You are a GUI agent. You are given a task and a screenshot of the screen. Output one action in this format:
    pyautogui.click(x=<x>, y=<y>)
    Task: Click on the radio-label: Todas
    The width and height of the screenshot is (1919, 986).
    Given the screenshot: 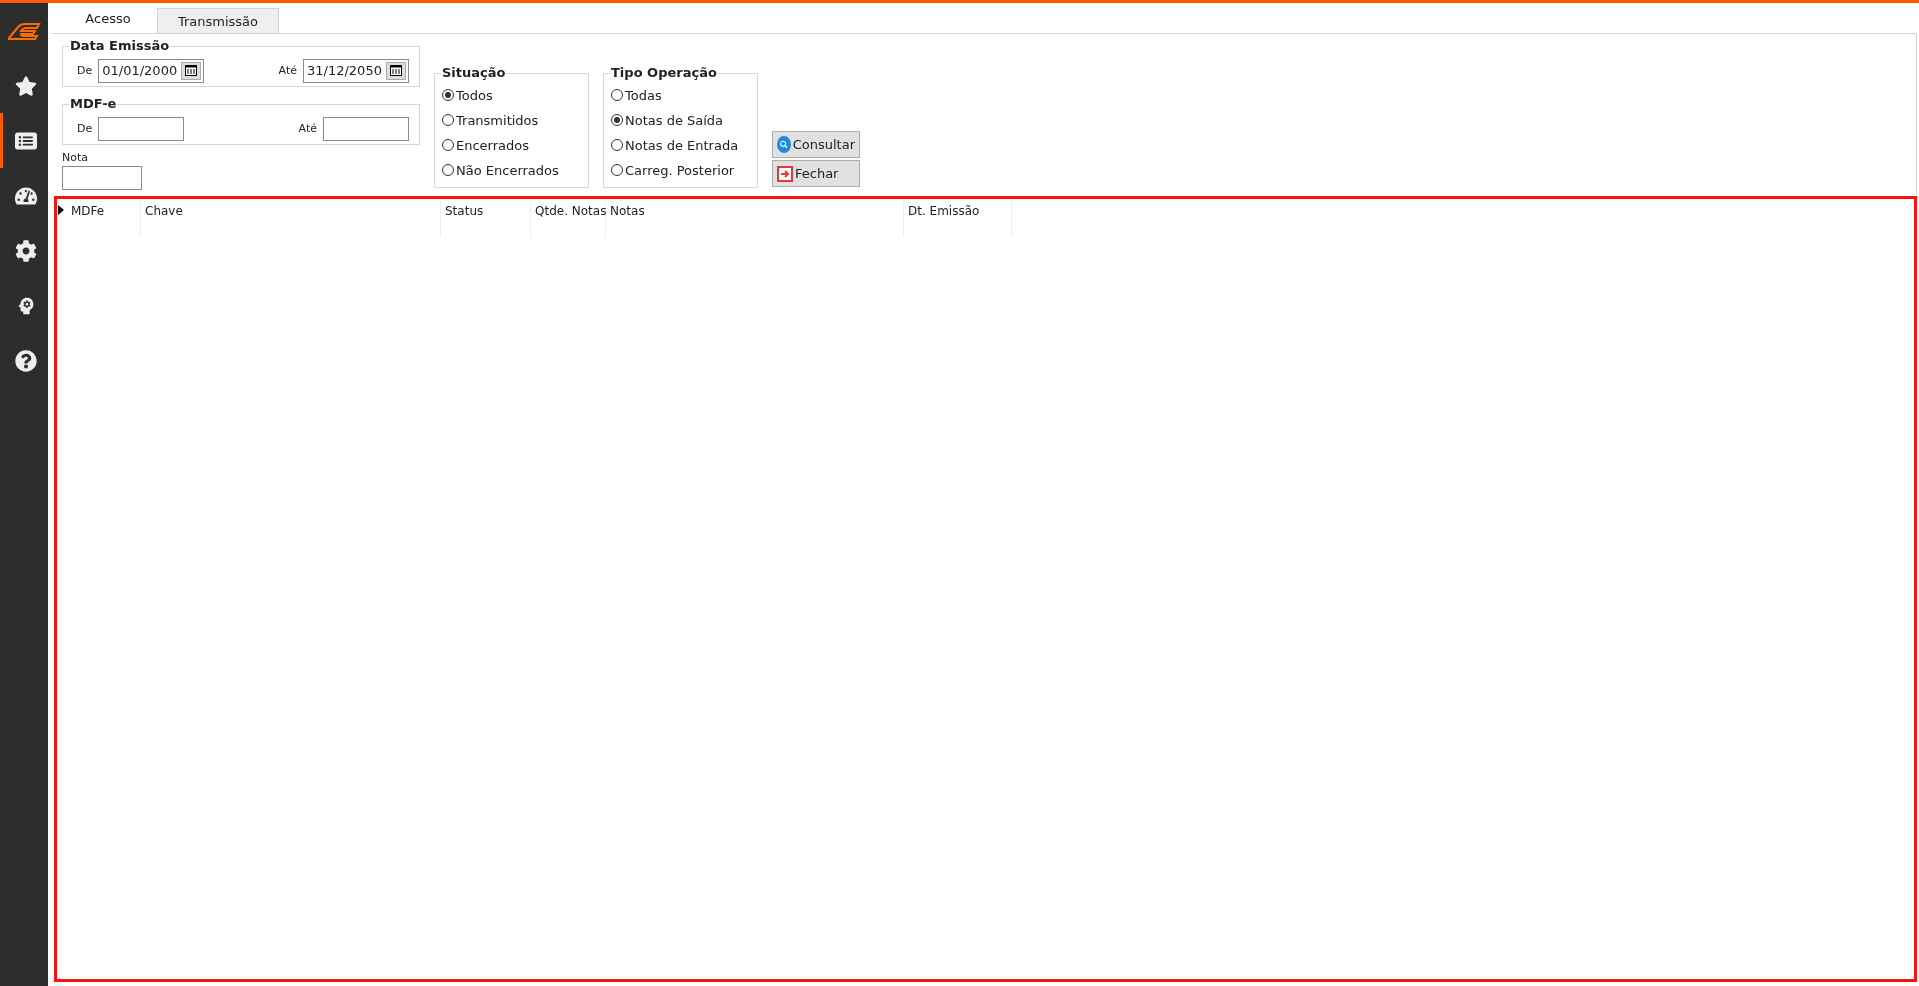 What is the action you would take?
    pyautogui.click(x=643, y=95)
    